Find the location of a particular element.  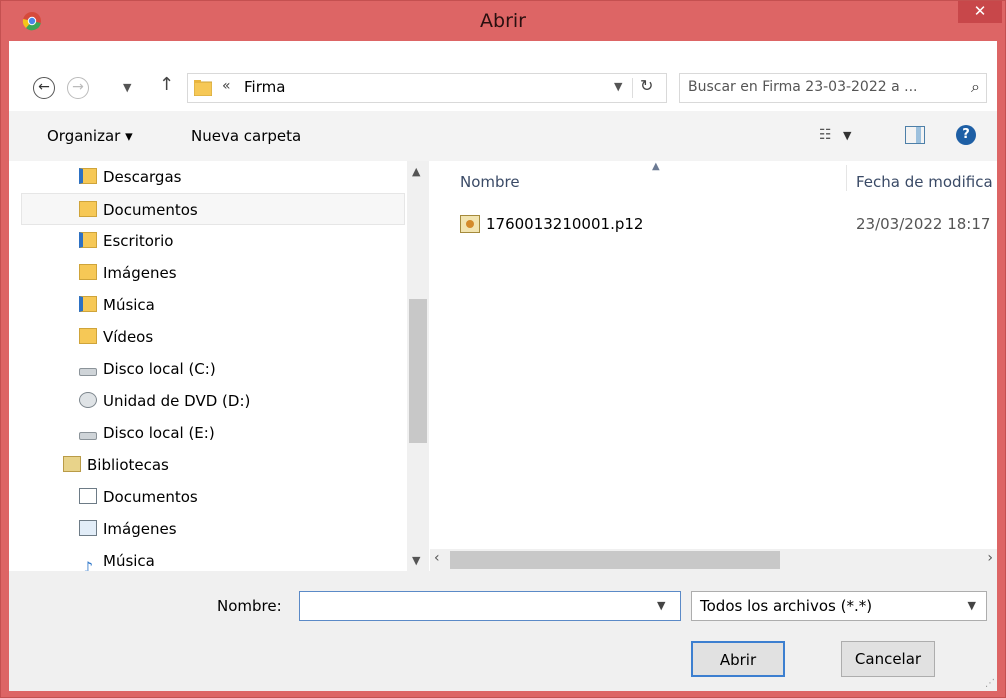

sidebar-item-dvd-d: Unidad de DVD (D:) is located at coordinates (239, 401).